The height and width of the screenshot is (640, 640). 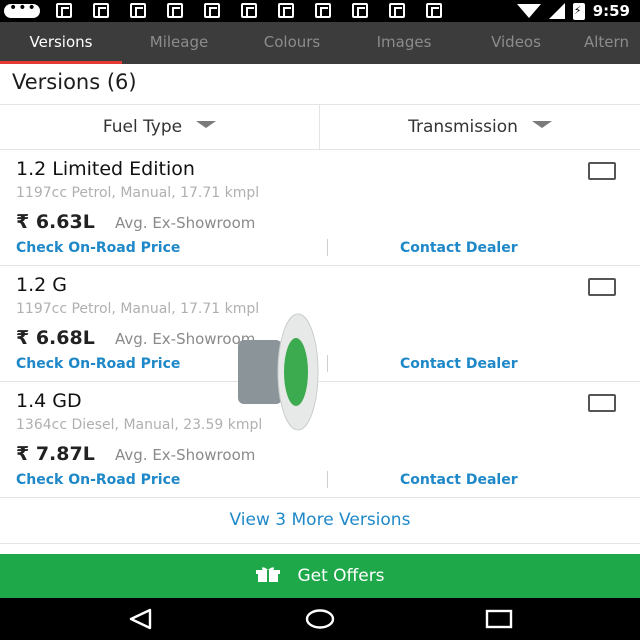 What do you see at coordinates (463, 127) in the screenshot?
I see `transmission-label: Transmission` at bounding box center [463, 127].